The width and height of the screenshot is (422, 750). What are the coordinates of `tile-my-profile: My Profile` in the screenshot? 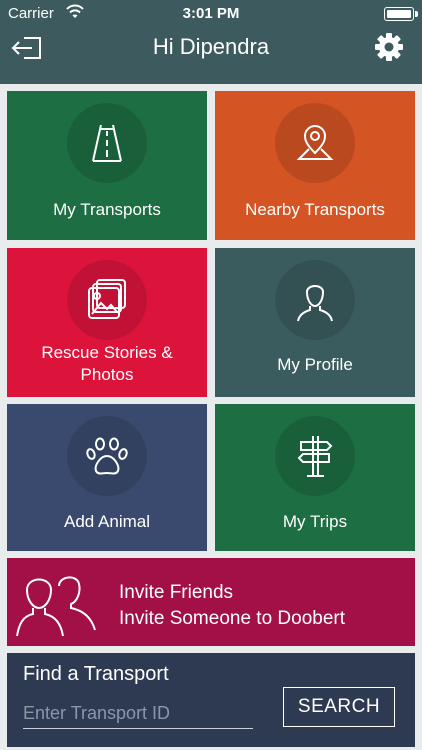 It's located at (315, 322).